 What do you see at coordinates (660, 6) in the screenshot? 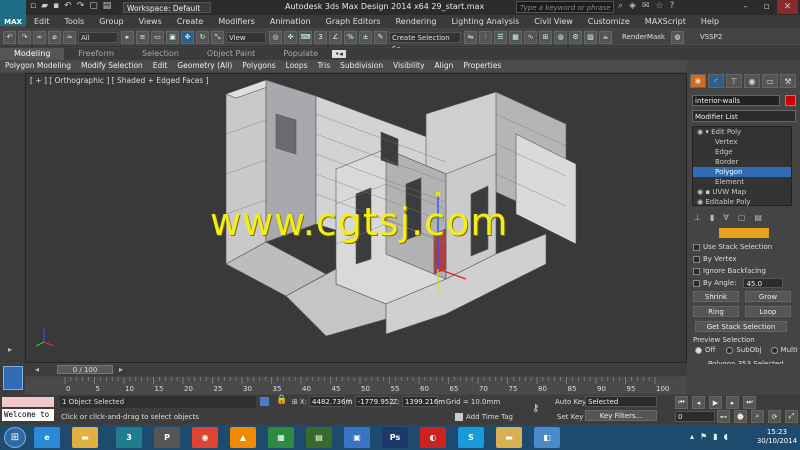
I see `favorites-icon: ☆` at bounding box center [660, 6].